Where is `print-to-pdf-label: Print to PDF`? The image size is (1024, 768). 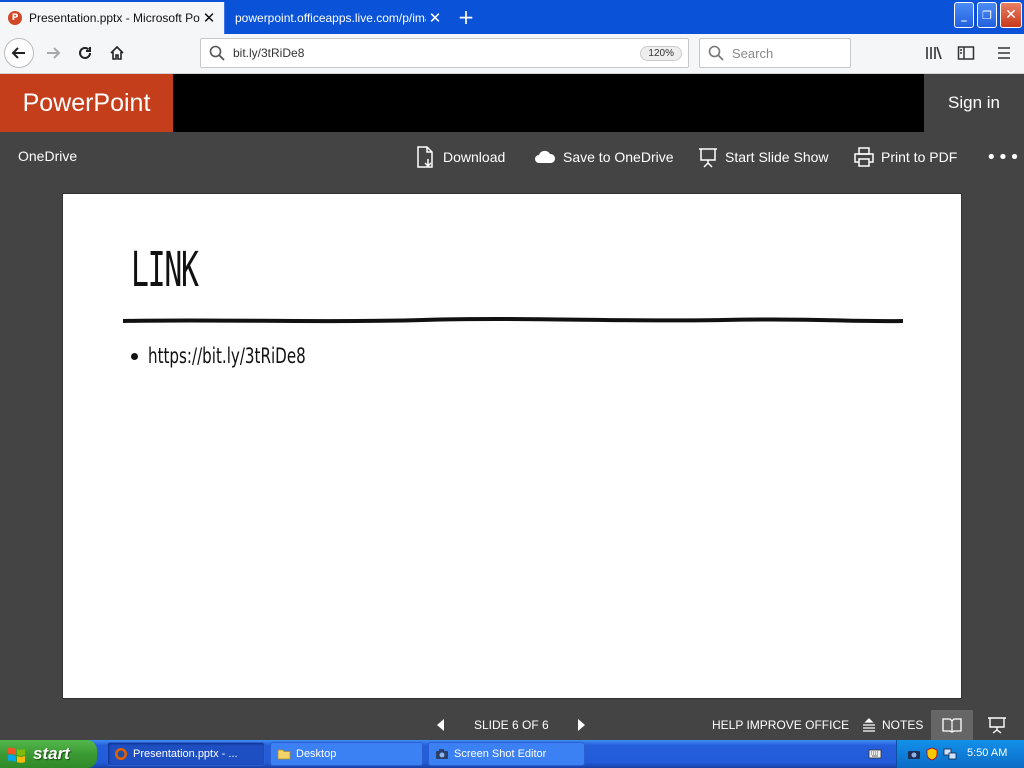
print-to-pdf-label: Print to PDF is located at coordinates (919, 157).